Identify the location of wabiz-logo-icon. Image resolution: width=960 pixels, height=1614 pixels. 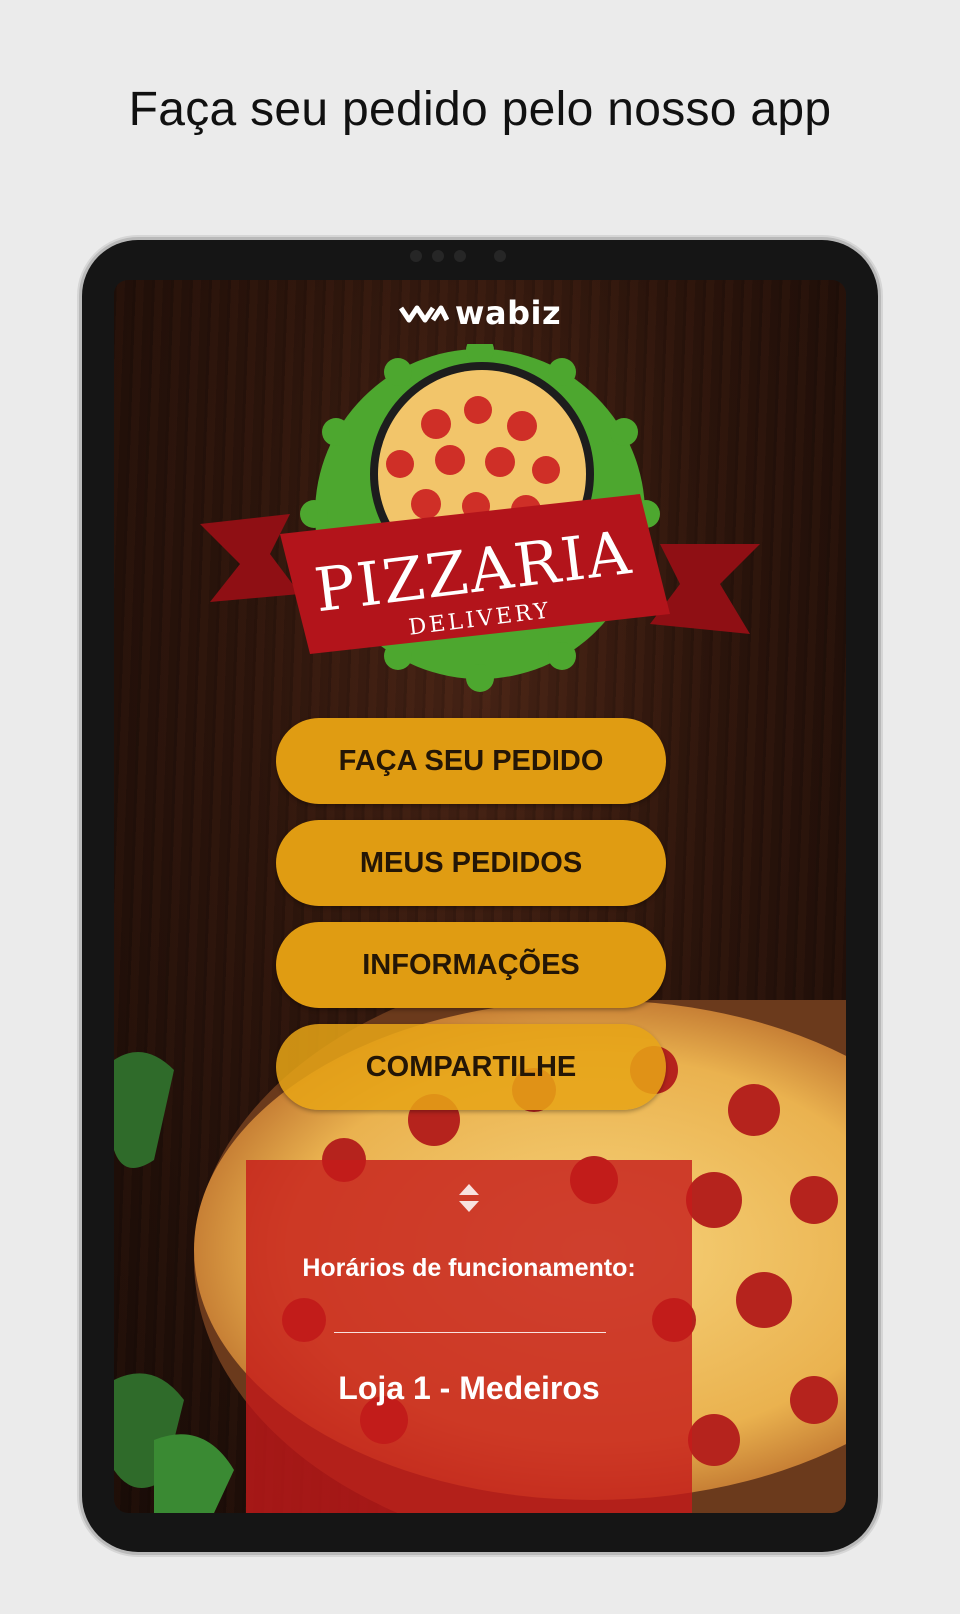
(423, 314).